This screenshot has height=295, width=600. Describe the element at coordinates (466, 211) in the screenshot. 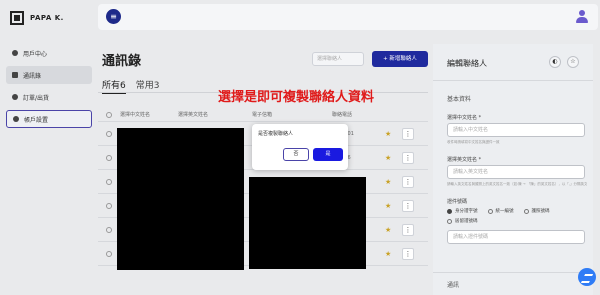

I see `radio-label: 身分證字號` at that location.